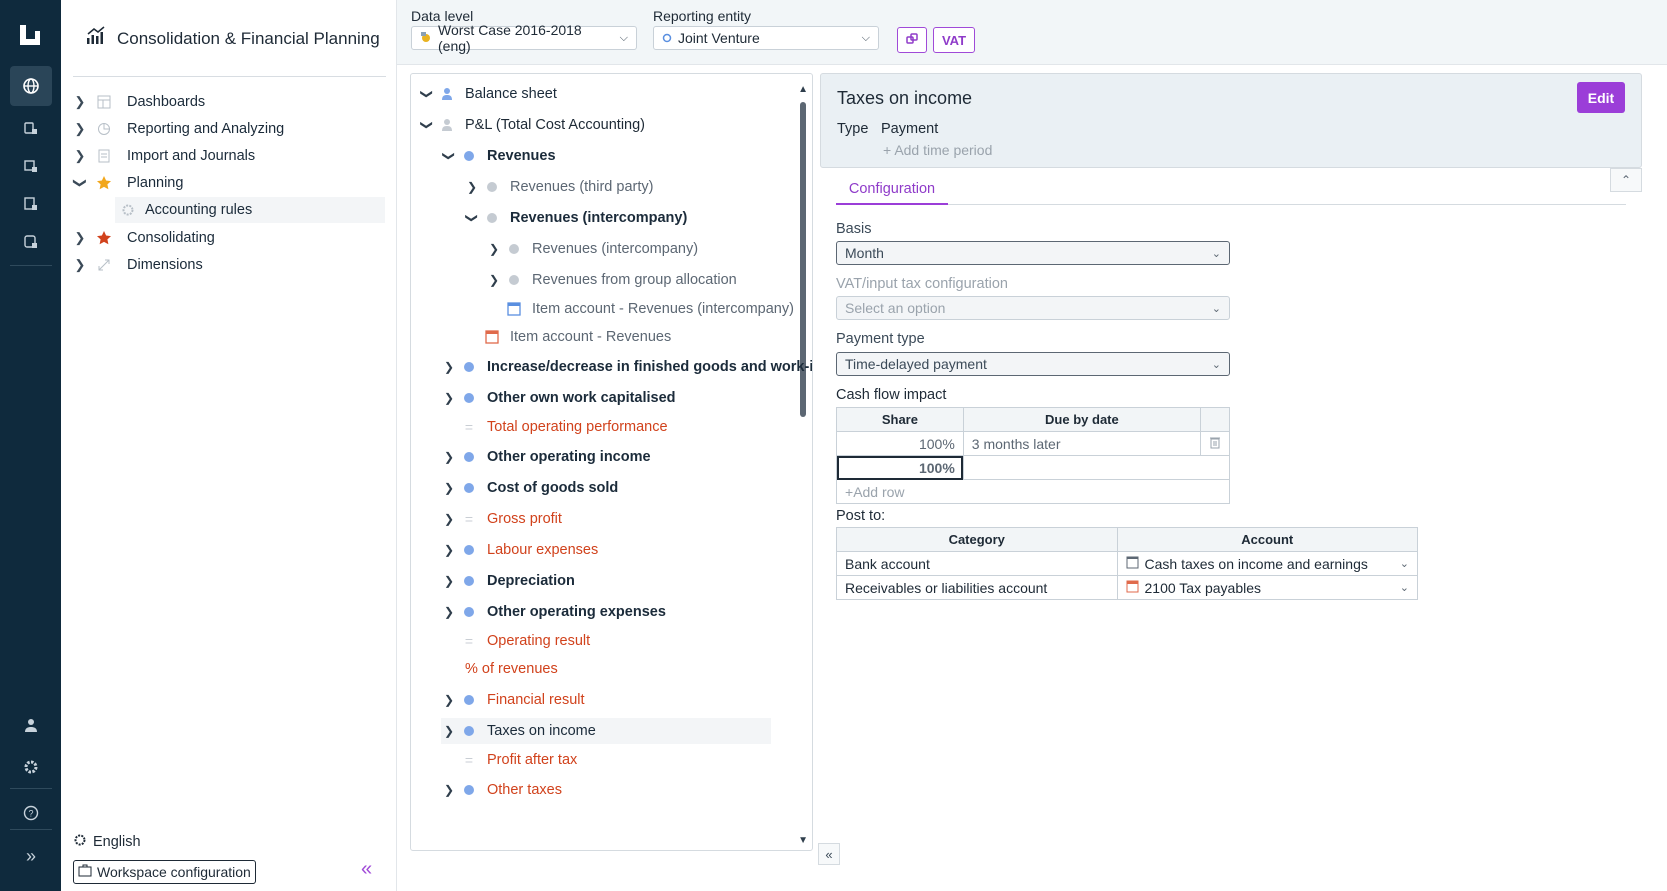 The height and width of the screenshot is (891, 1667). Describe the element at coordinates (31, 86) in the screenshot. I see `globe-icon` at that location.